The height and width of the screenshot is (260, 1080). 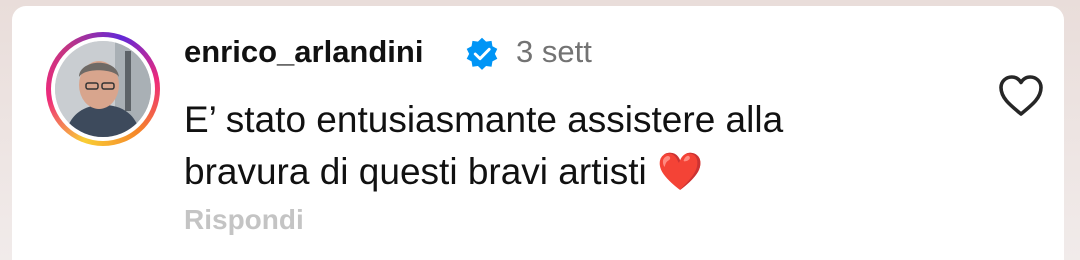 I want to click on avatar-image, so click(x=103, y=89).